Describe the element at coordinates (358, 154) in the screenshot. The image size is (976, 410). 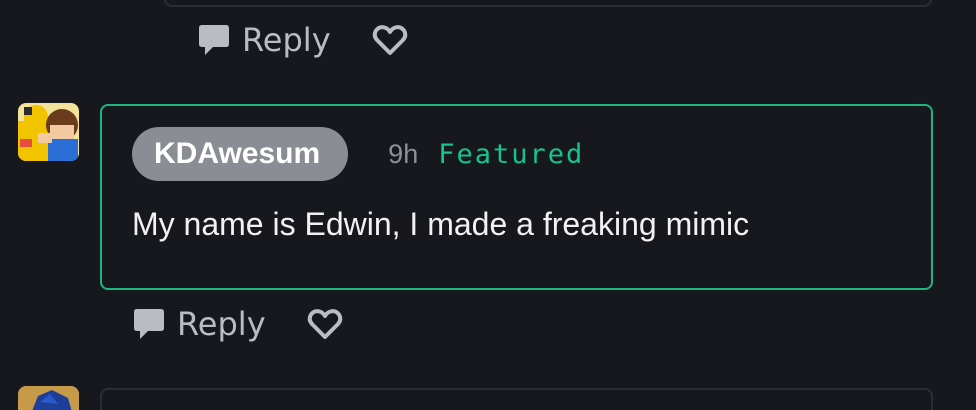
I see `comment-header: KDAwesum 9h Featured` at that location.